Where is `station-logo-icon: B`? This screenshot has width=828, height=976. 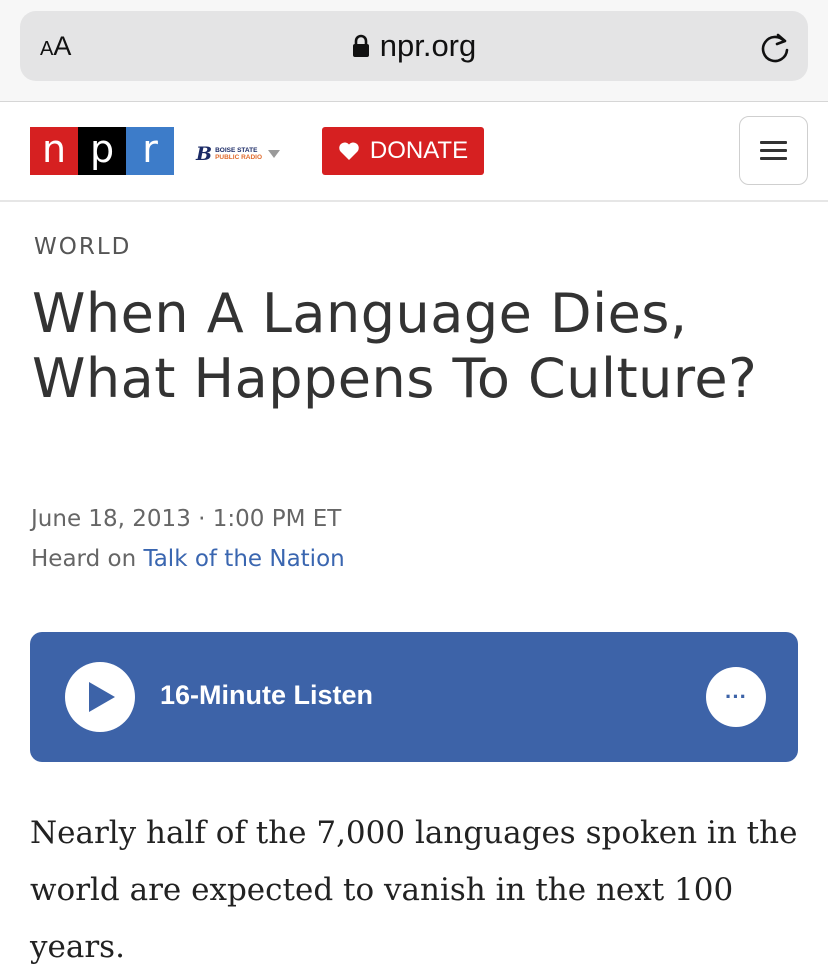 station-logo-icon: B is located at coordinates (204, 154).